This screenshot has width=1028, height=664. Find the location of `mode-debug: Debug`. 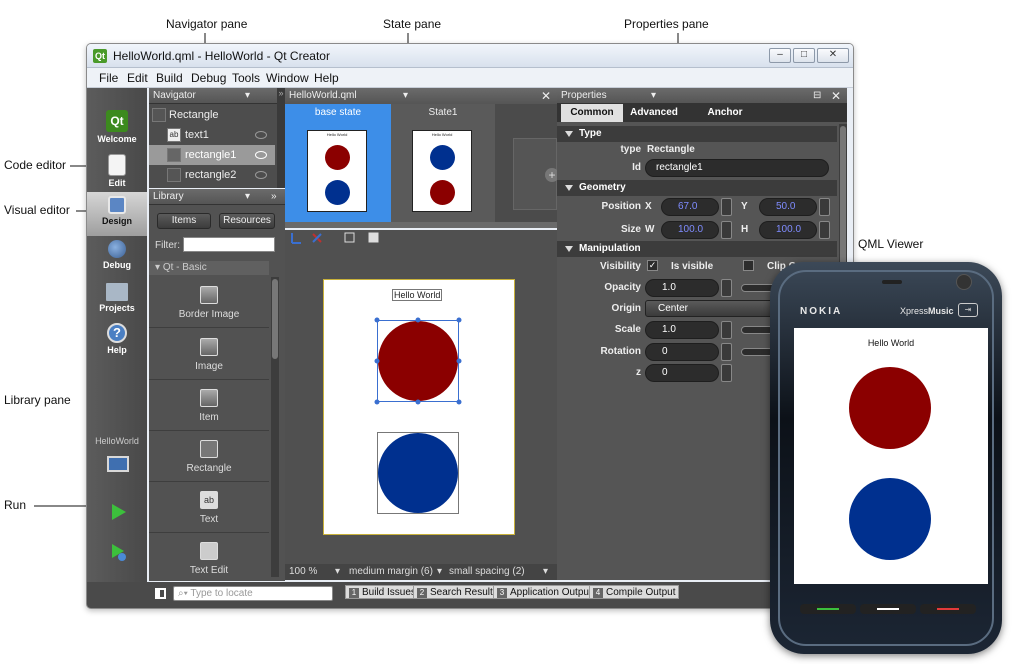

mode-debug: Debug is located at coordinates (117, 255).